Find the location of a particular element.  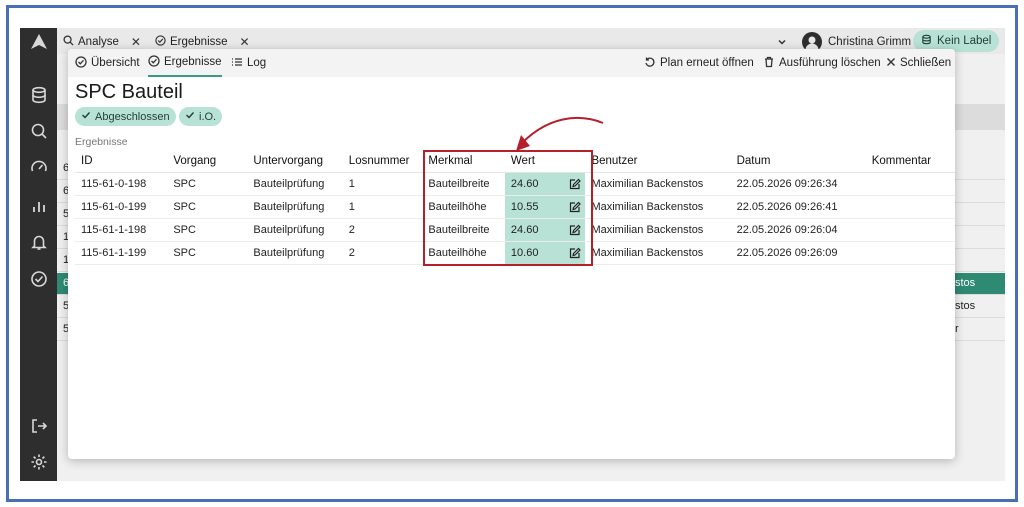

bell-icon is located at coordinates (38, 242).